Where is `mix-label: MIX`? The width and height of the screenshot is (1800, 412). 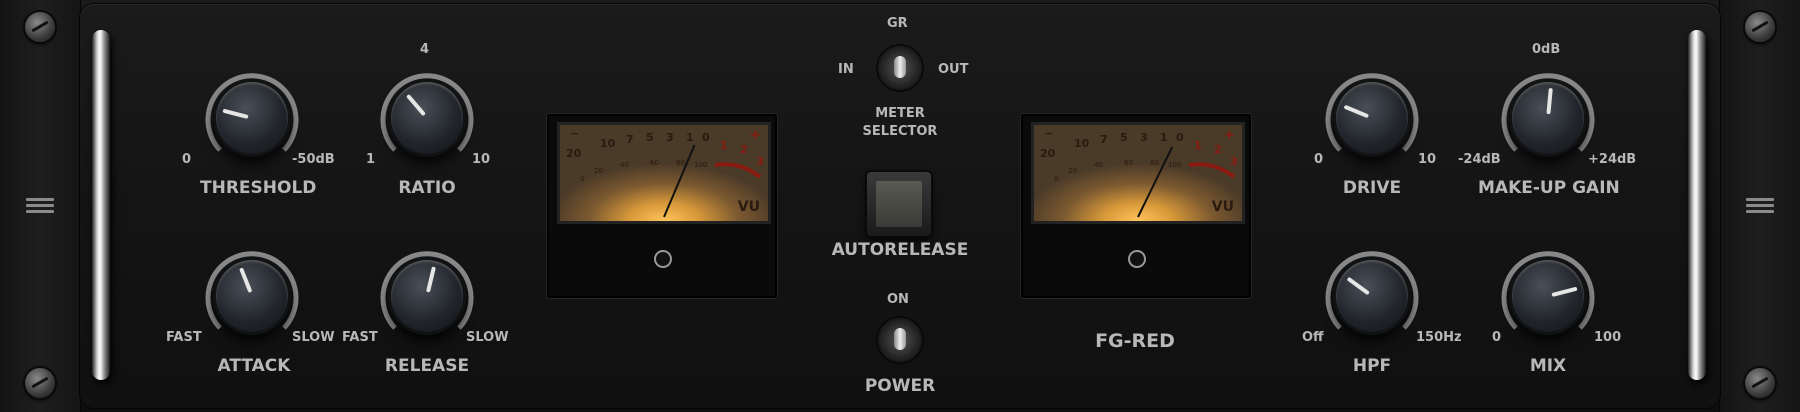
mix-label: MIX is located at coordinates (1548, 366).